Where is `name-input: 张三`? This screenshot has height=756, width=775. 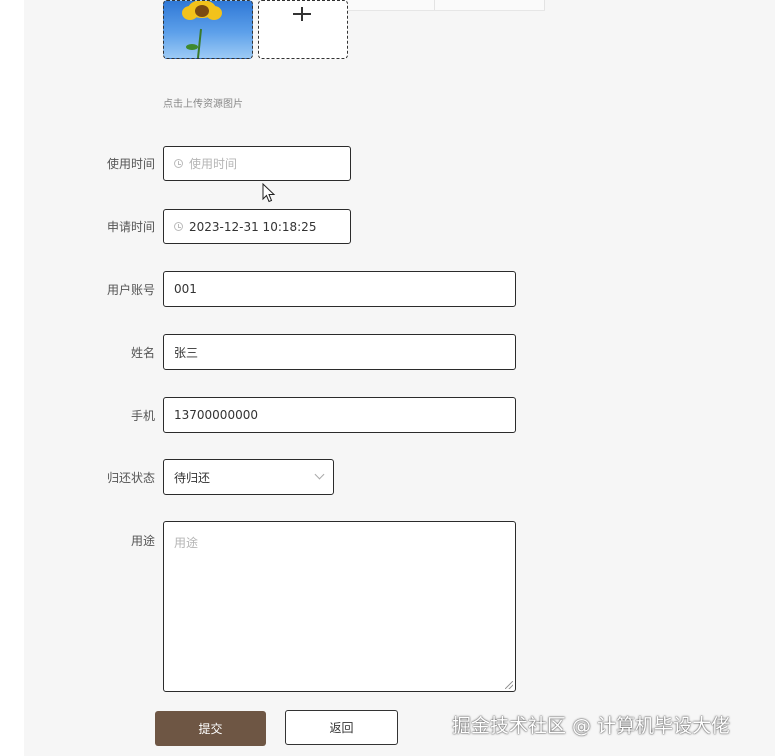
name-input: 张三 is located at coordinates (339, 352).